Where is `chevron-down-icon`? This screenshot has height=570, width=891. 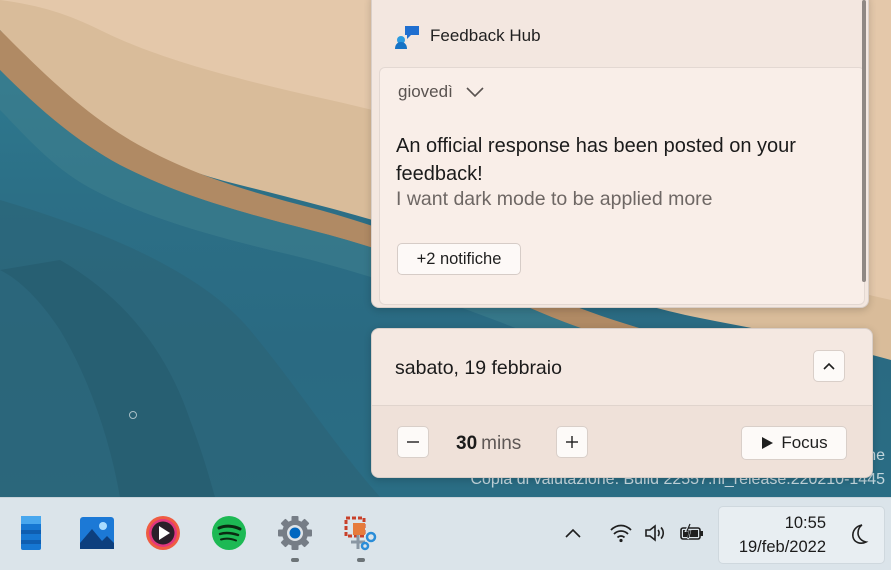 chevron-down-icon is located at coordinates (475, 92).